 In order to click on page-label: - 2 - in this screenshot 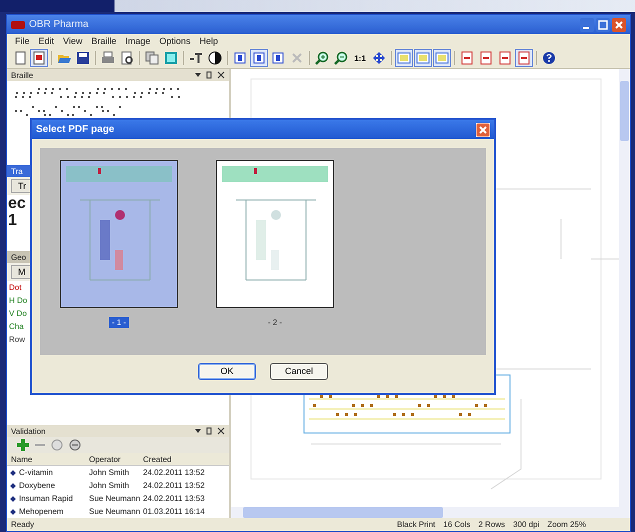, I will do `click(275, 322)`.